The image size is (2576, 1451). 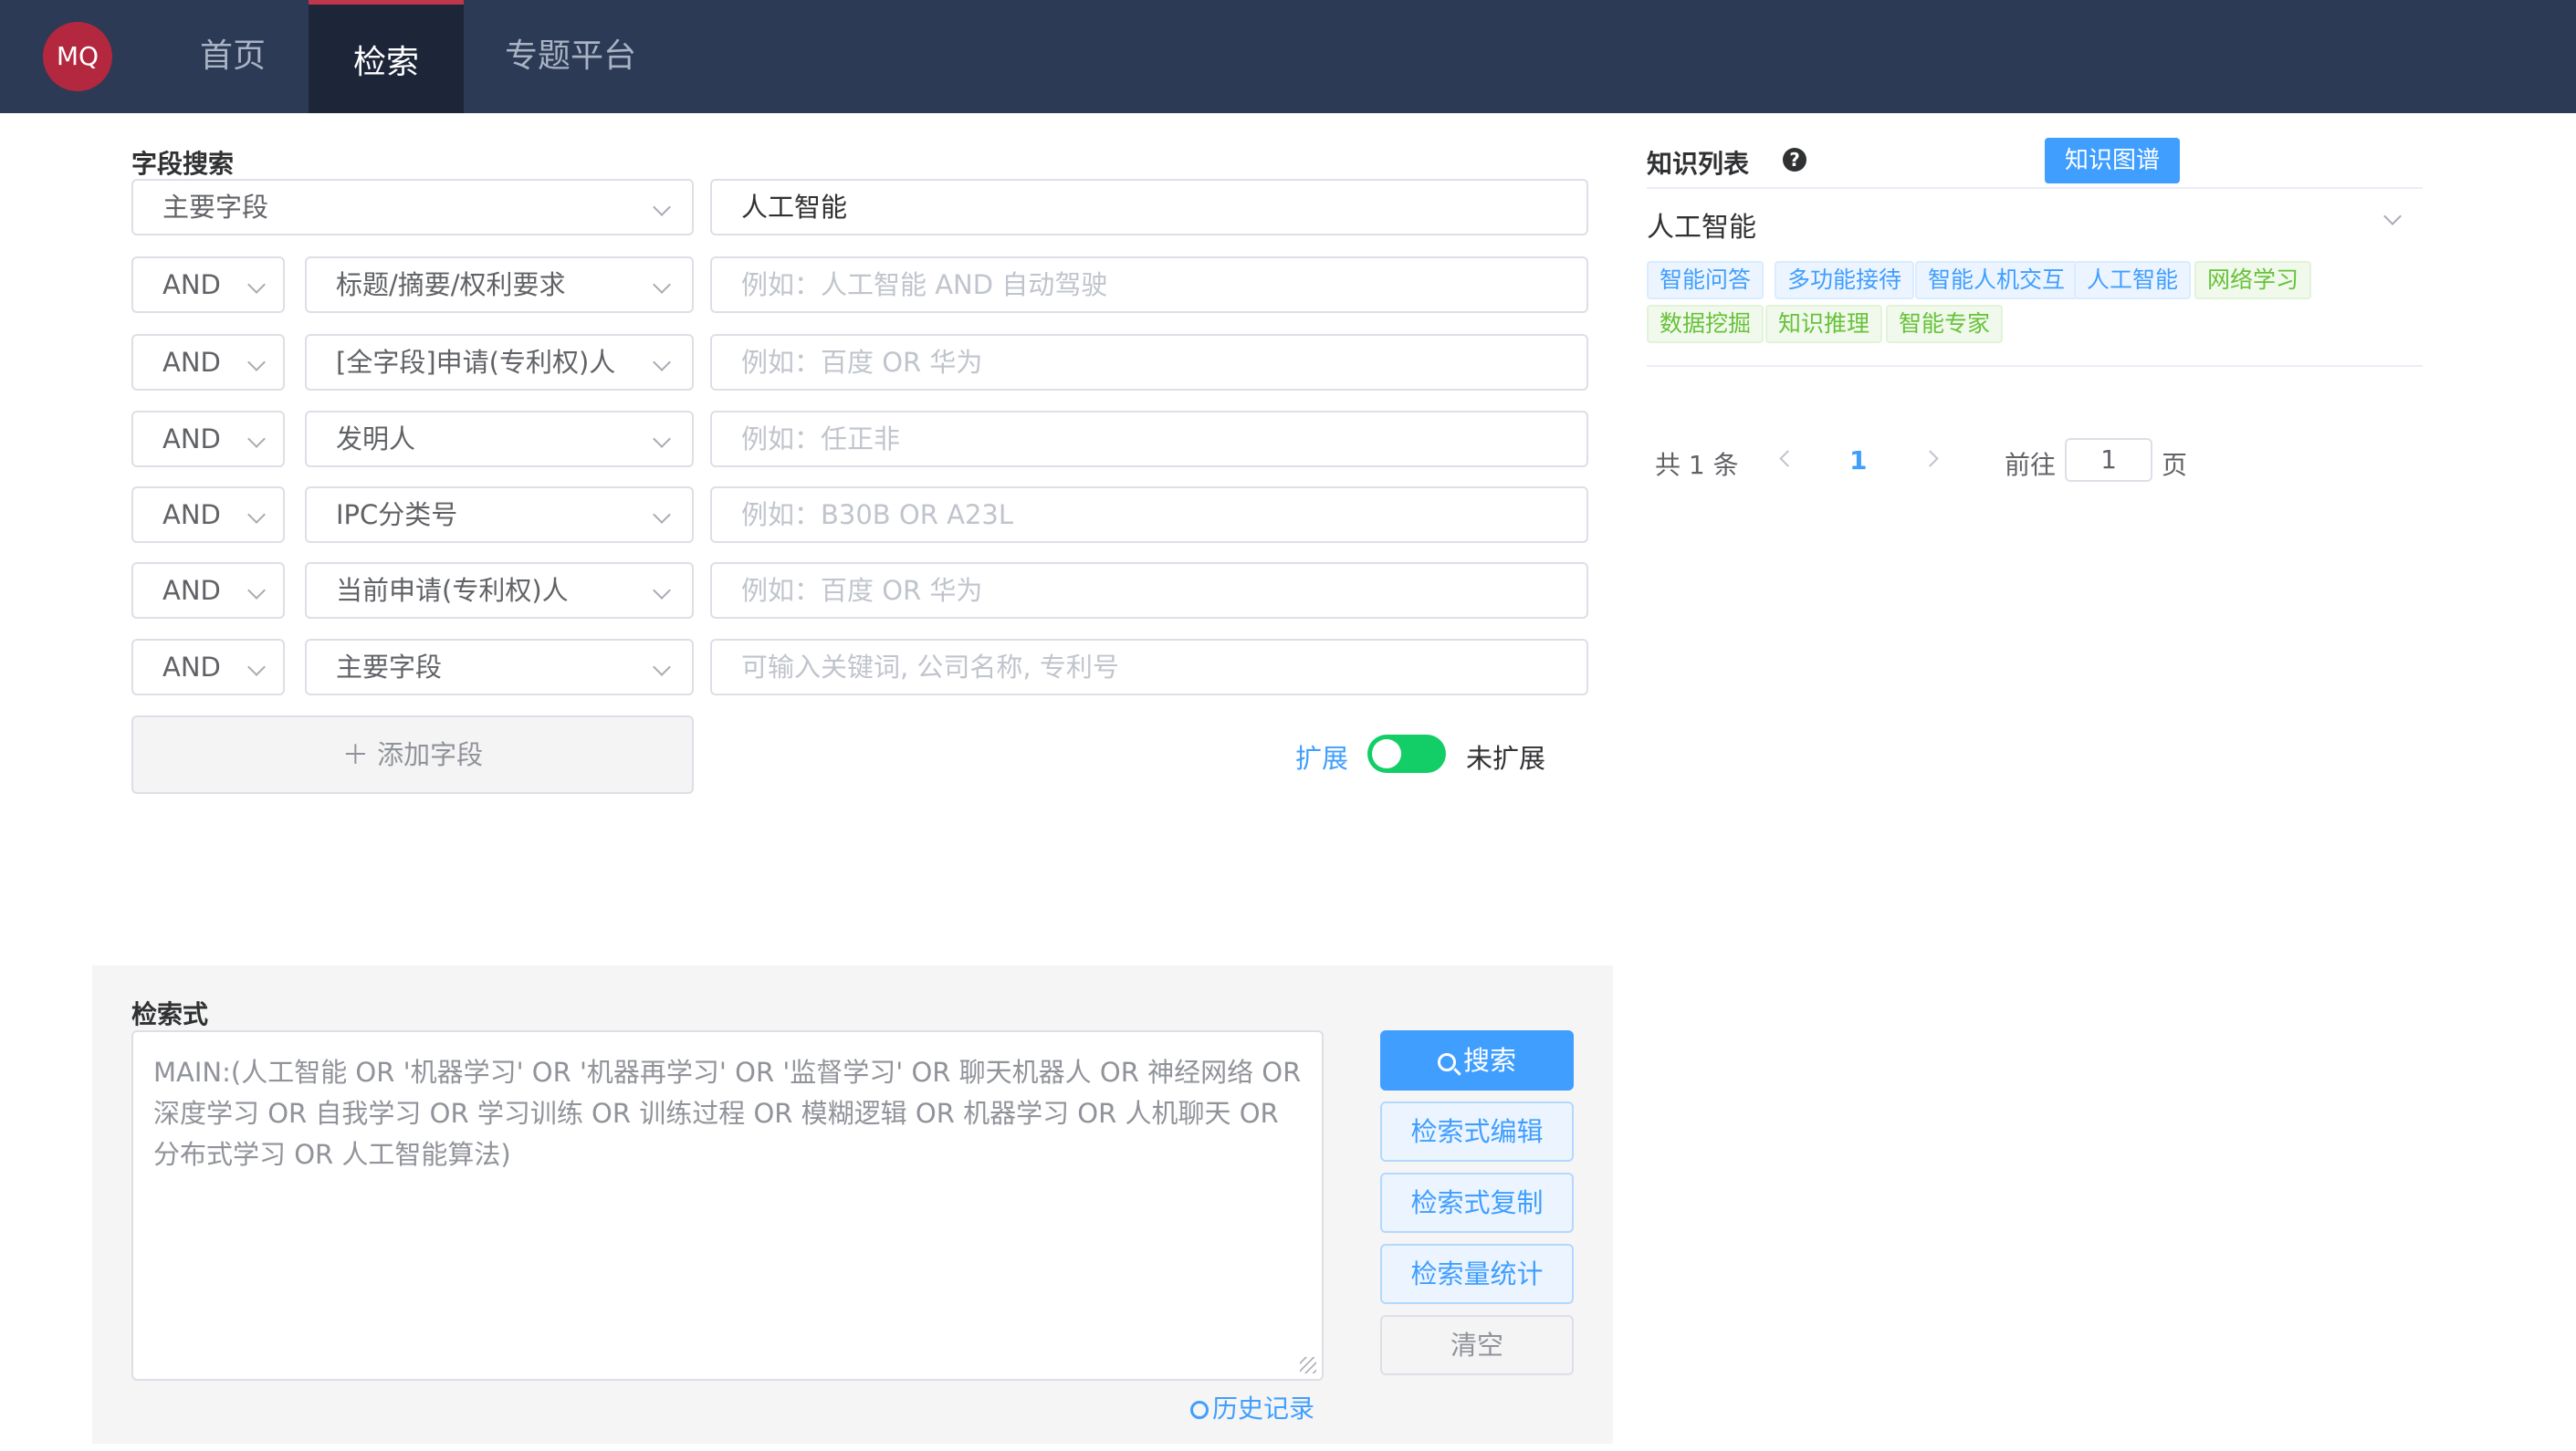 I want to click on avatar-logo: MQ, so click(x=77, y=56).